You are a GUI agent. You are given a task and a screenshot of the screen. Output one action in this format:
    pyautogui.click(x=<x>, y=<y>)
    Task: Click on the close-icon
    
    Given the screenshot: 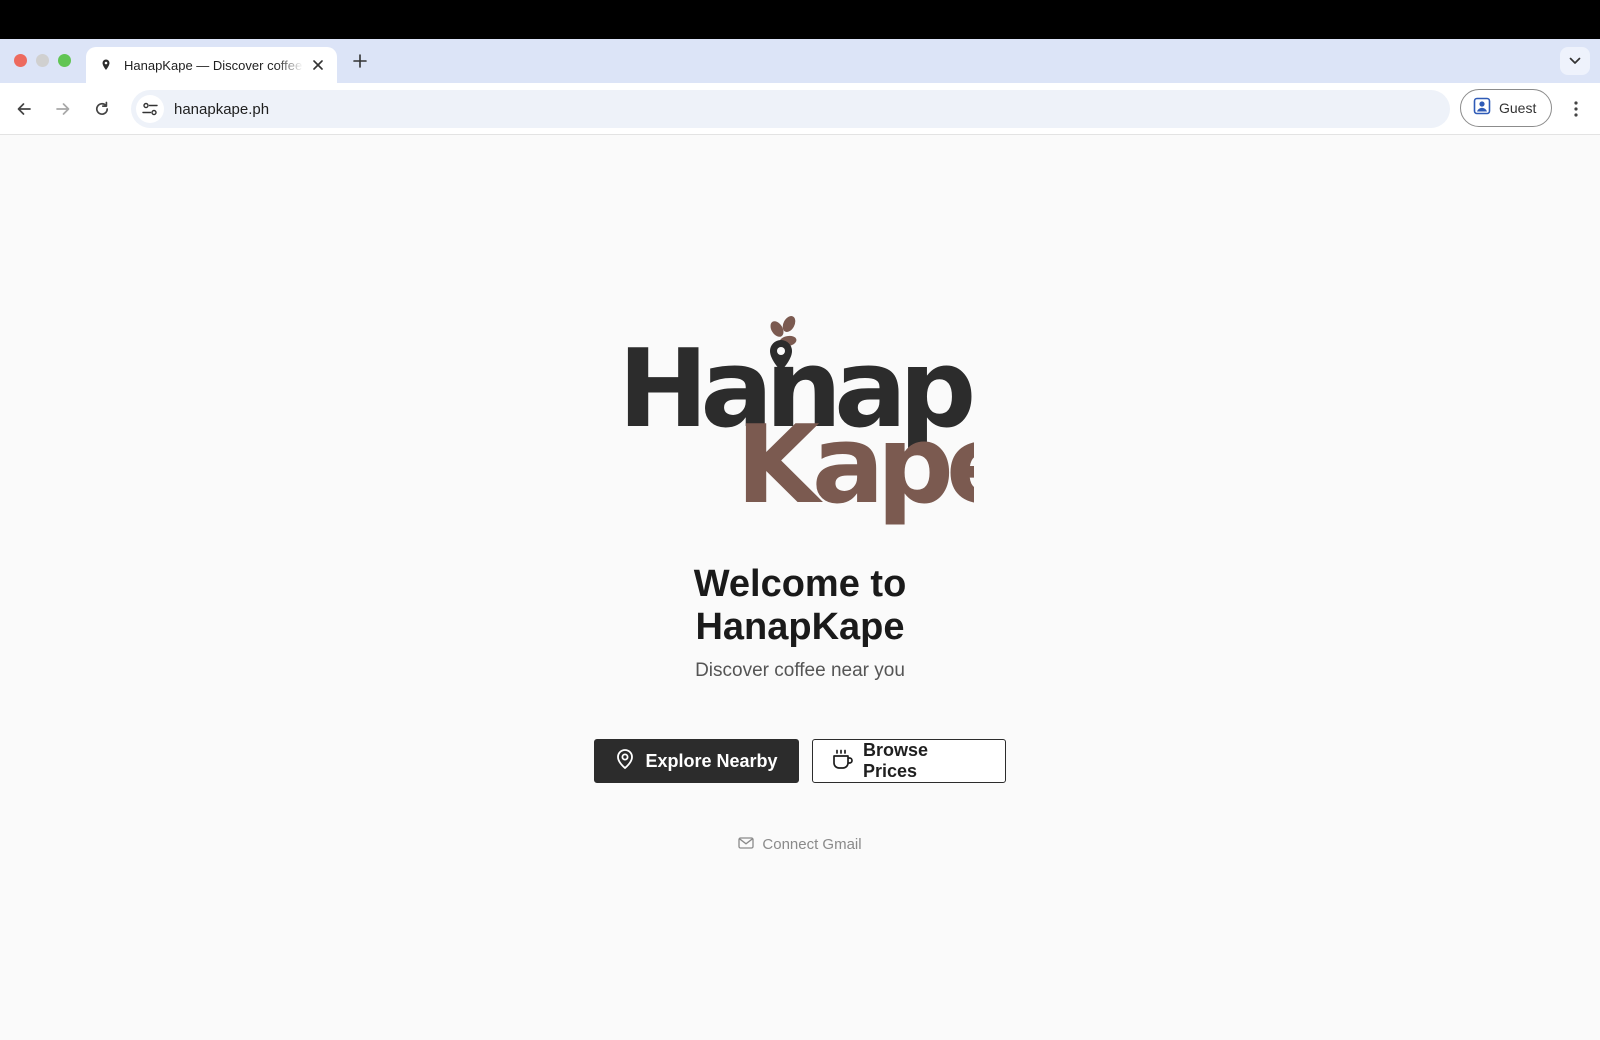 What is the action you would take?
    pyautogui.click(x=318, y=65)
    